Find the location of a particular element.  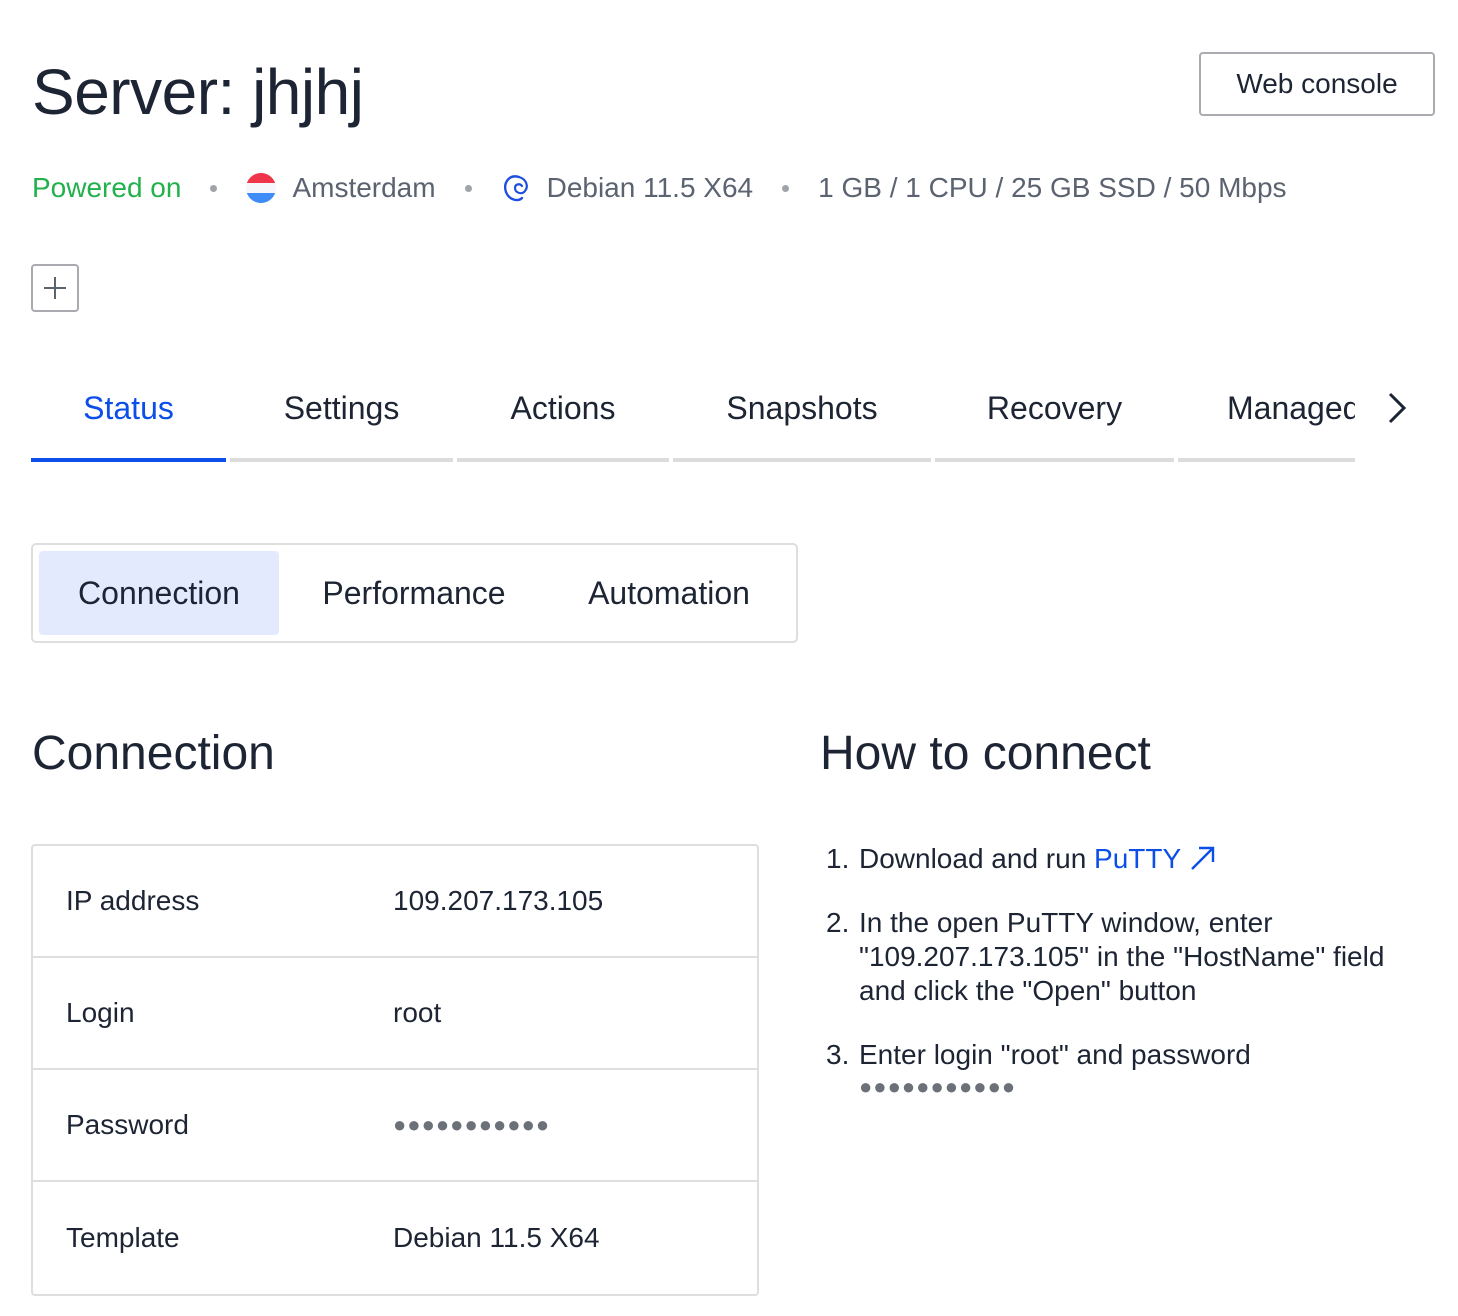

step-text: Download and run PuTTY is located at coordinates (1147, 859).